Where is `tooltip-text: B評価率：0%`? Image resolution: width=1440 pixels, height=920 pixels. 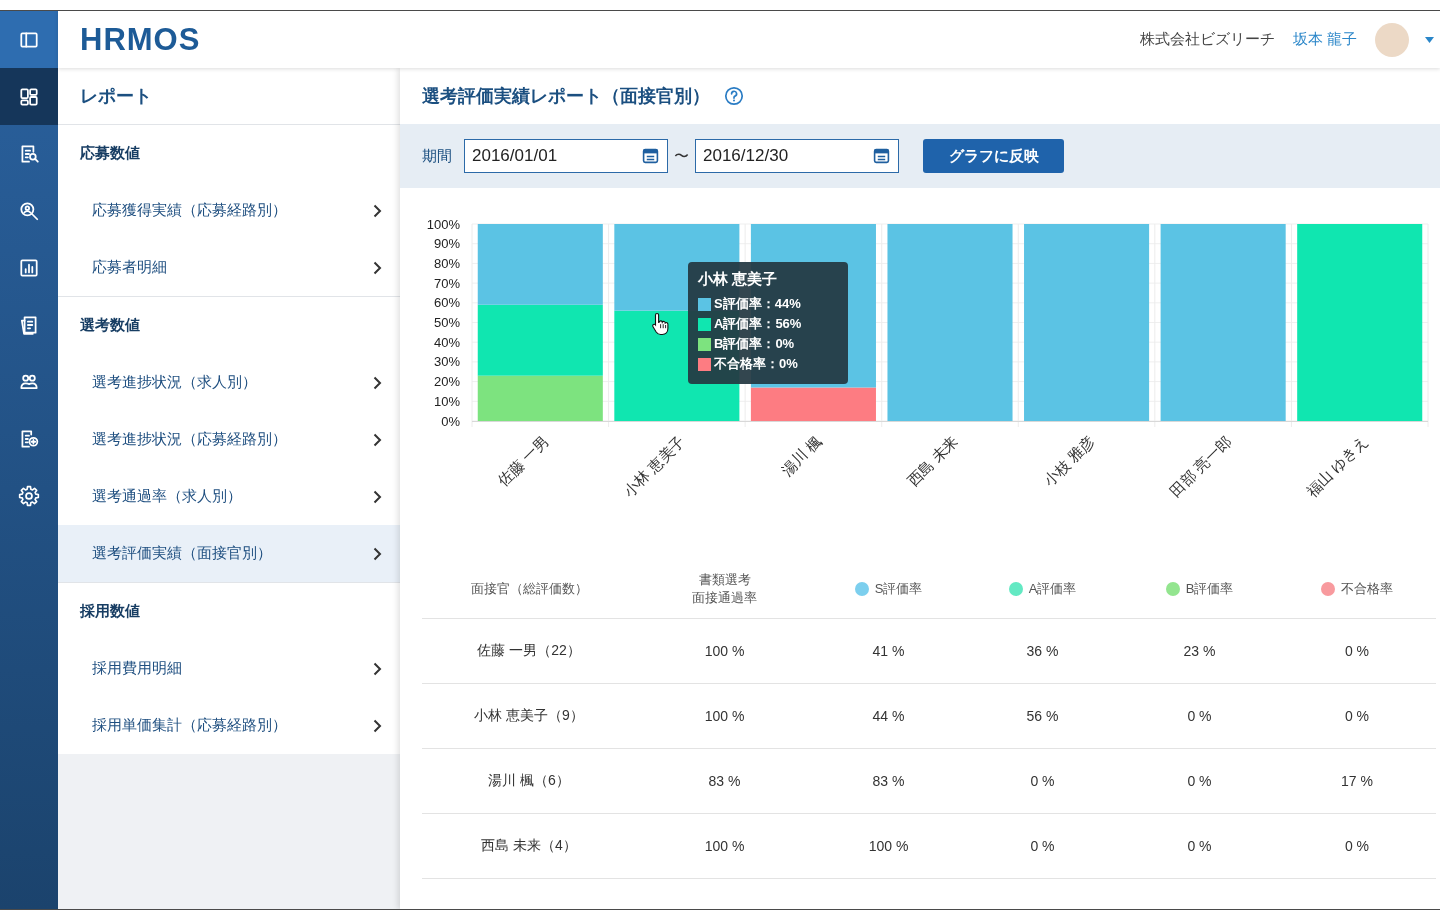
tooltip-text: B評価率：0% is located at coordinates (754, 344).